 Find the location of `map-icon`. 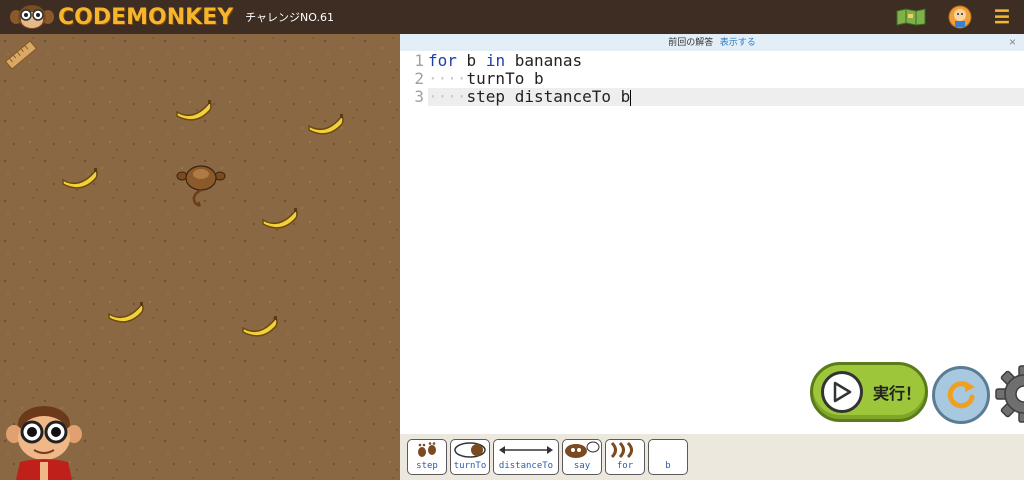

map-icon is located at coordinates (911, 17).